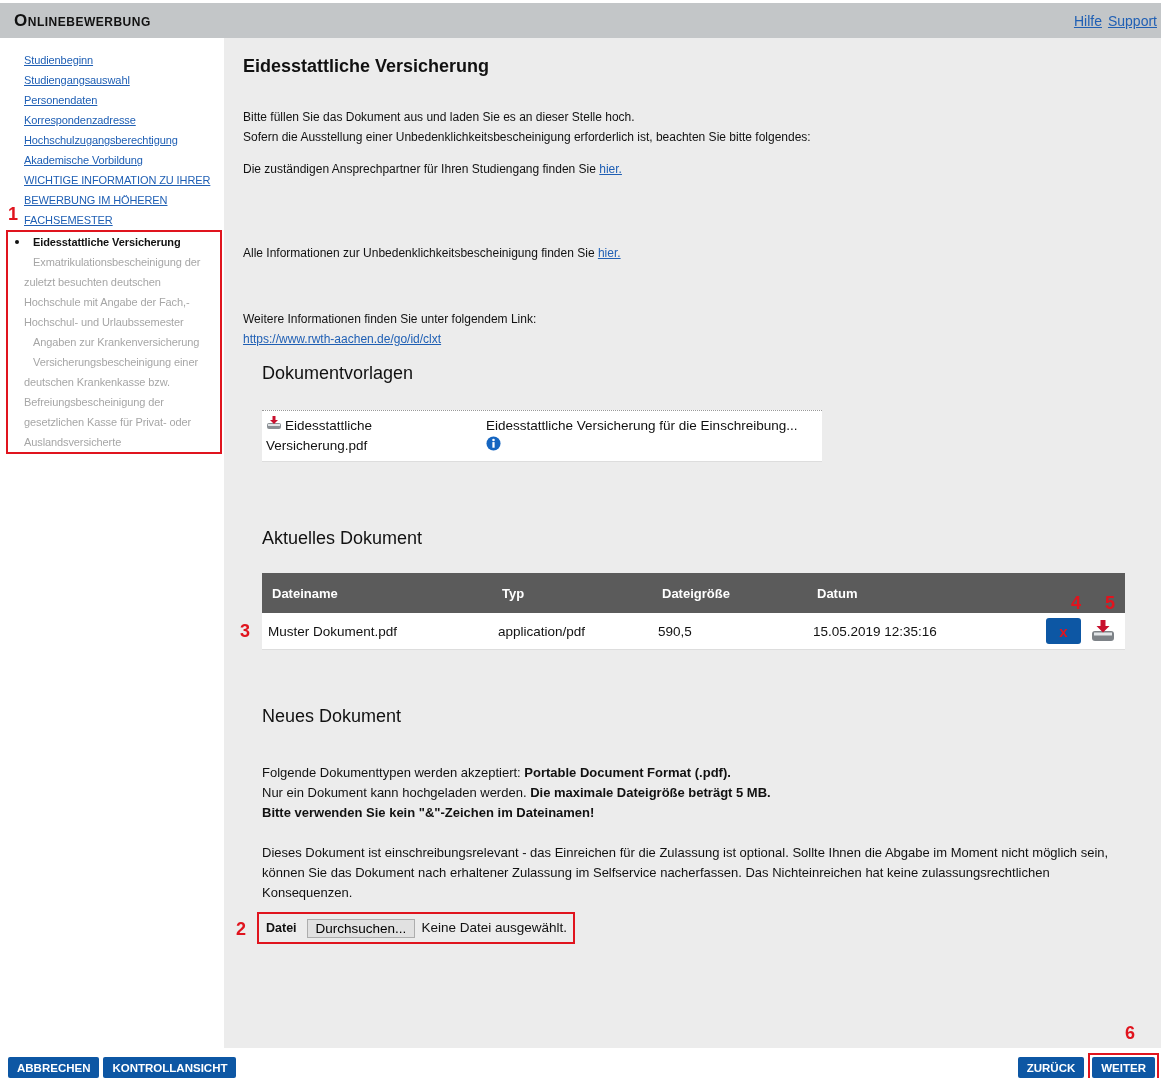  Describe the element at coordinates (542, 631) in the screenshot. I see `table-cell-text: application/pdf` at that location.